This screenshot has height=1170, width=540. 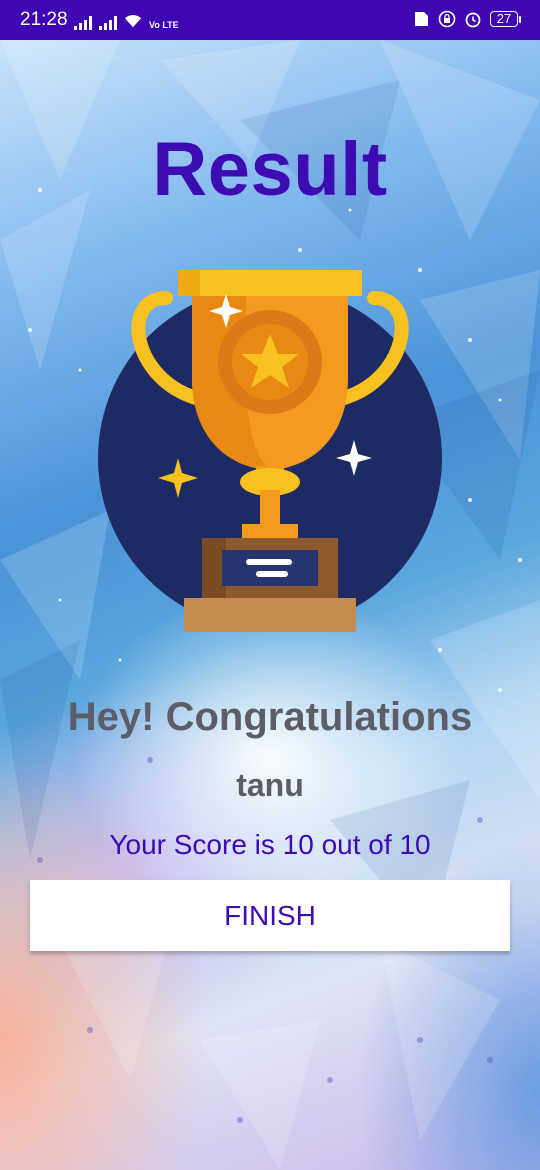 I want to click on status-right-icons: 27, so click(x=466, y=19).